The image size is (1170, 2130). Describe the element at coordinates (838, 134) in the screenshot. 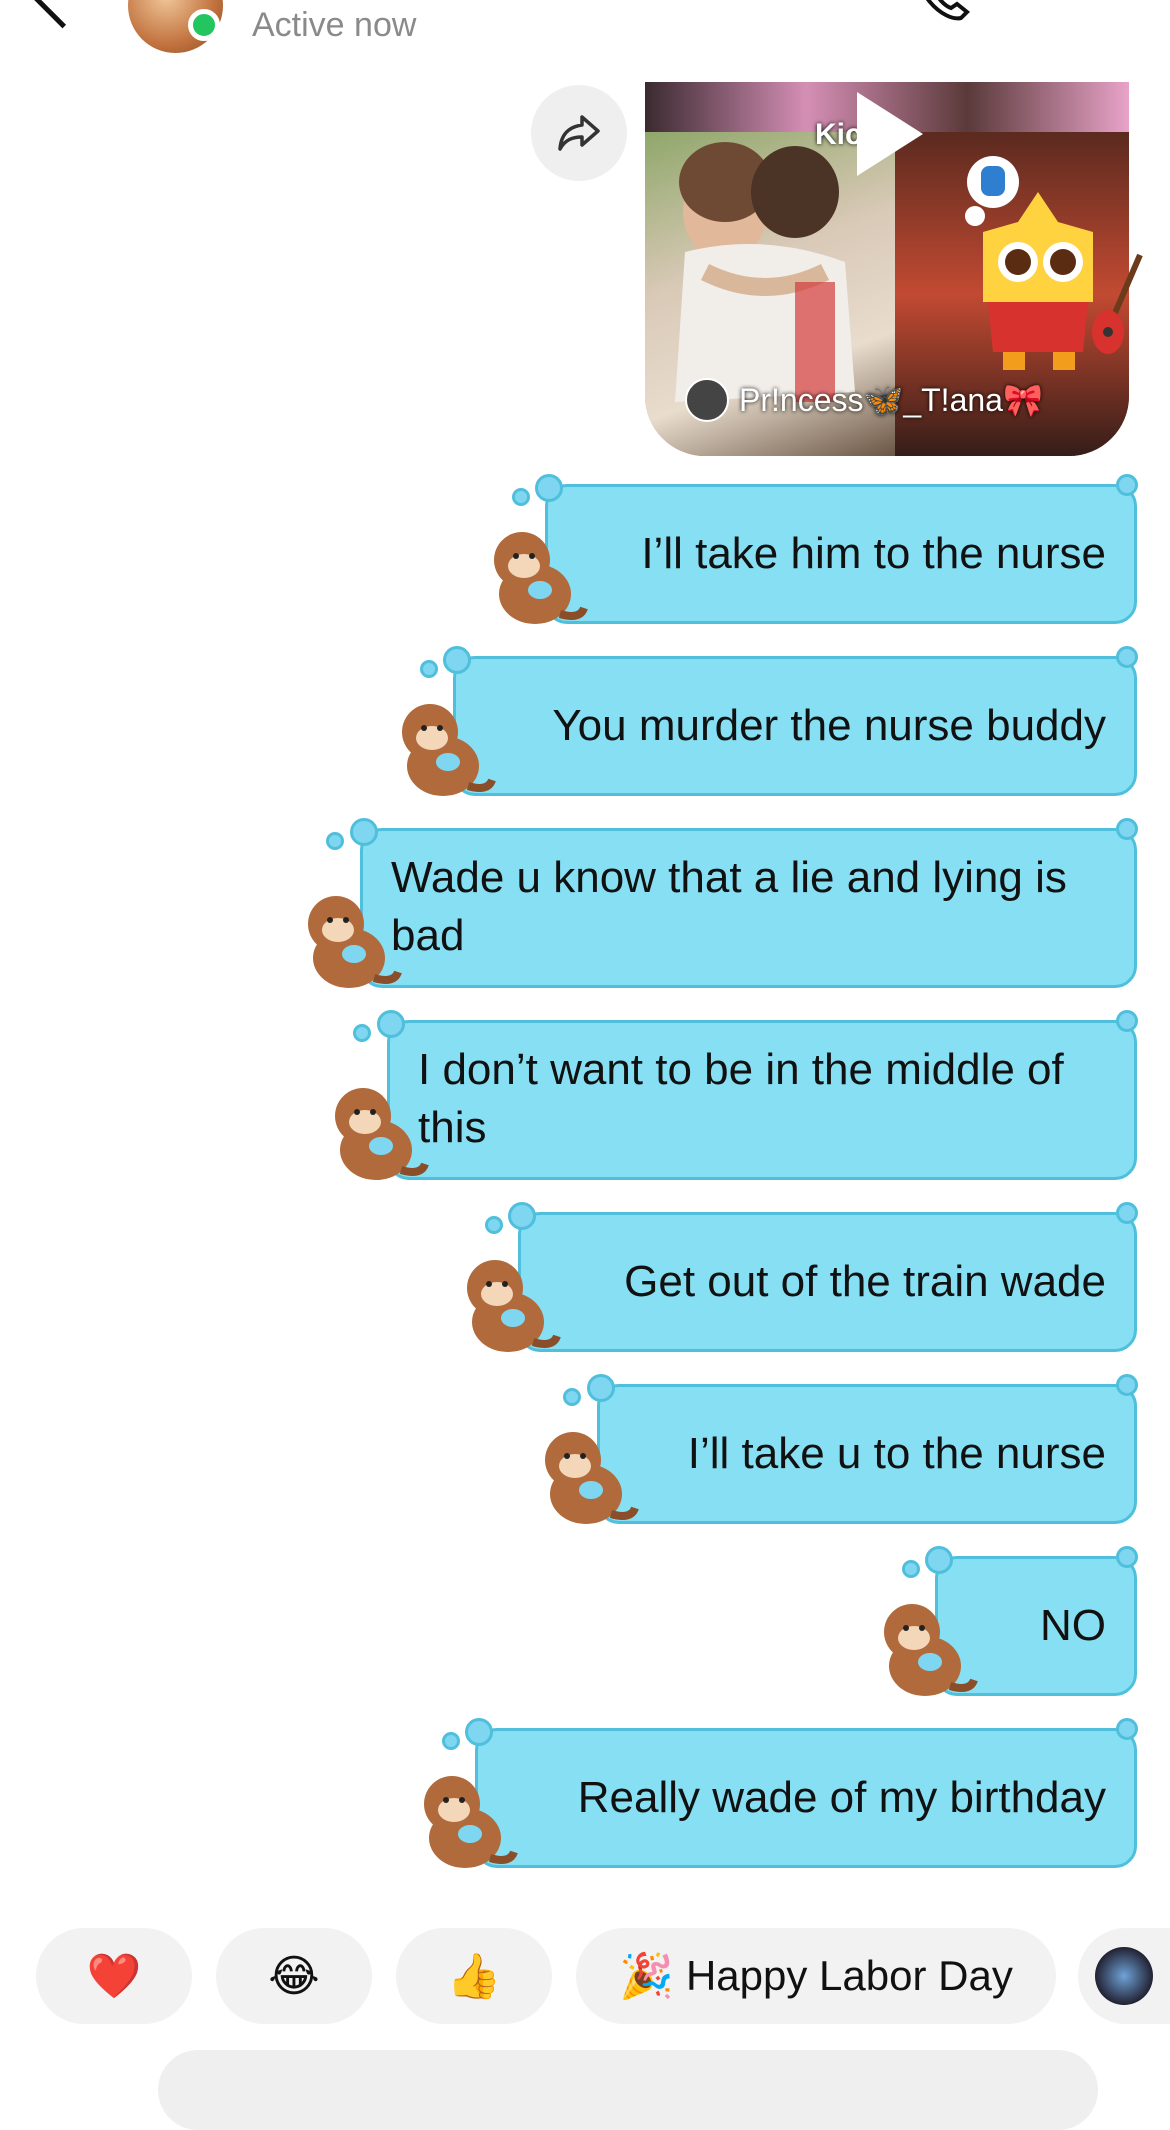

I see `video-label: Kic` at that location.